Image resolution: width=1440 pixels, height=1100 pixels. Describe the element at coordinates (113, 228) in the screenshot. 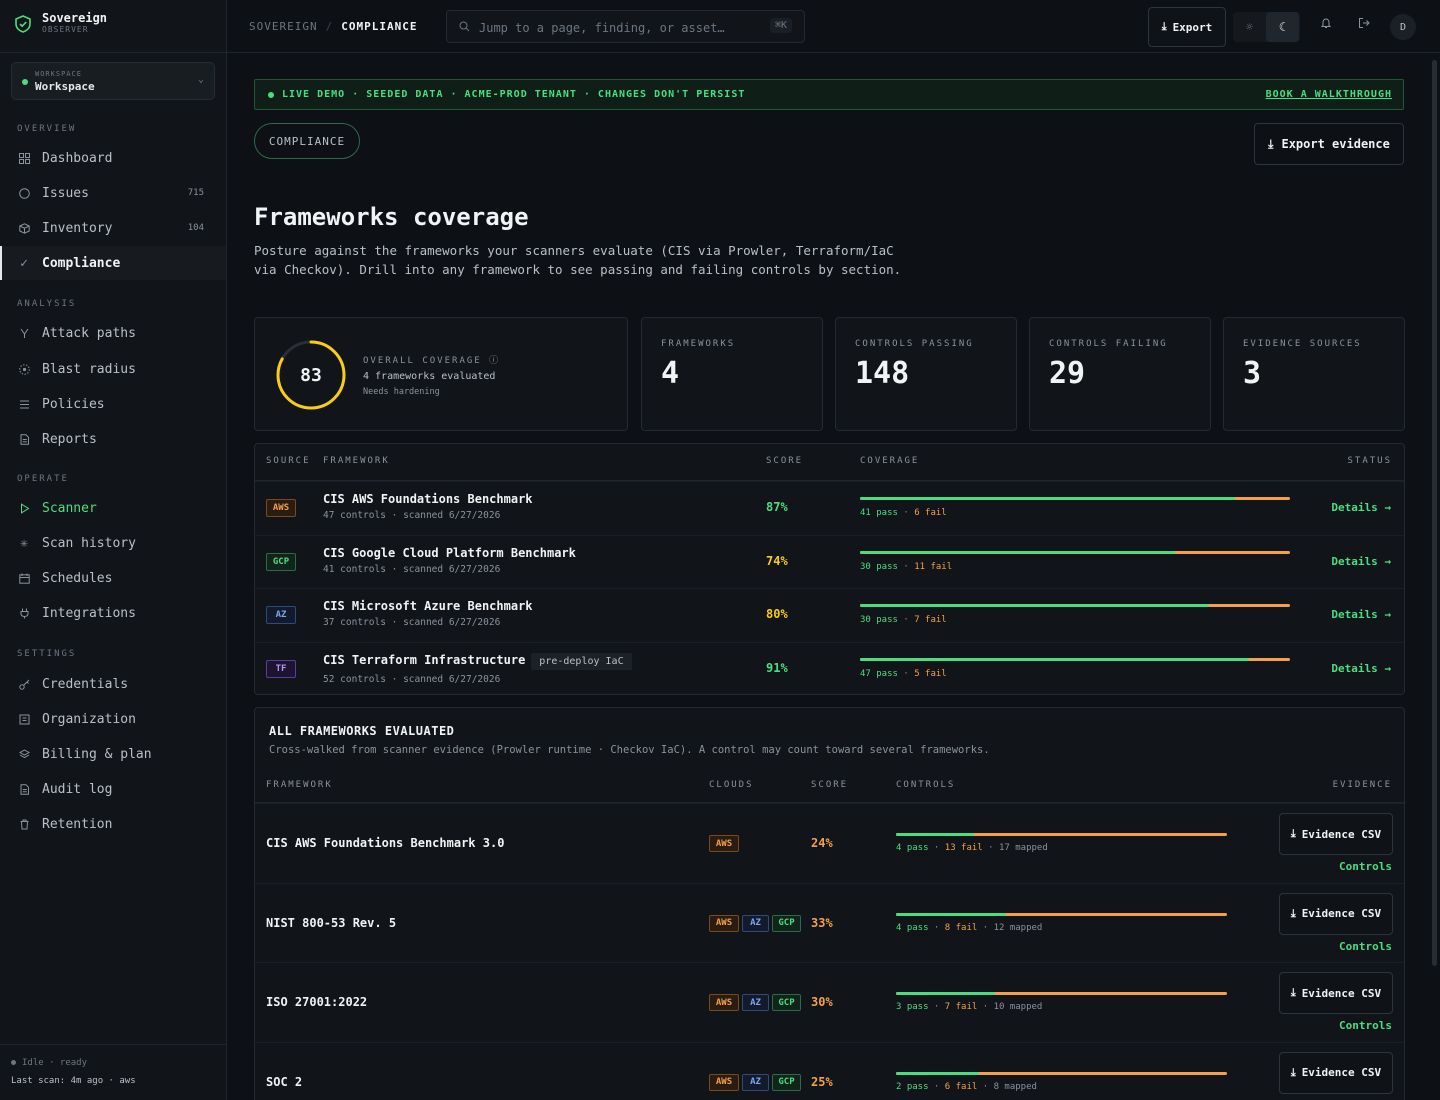

I see `sidebar-item-inventory: Inventory 104` at that location.